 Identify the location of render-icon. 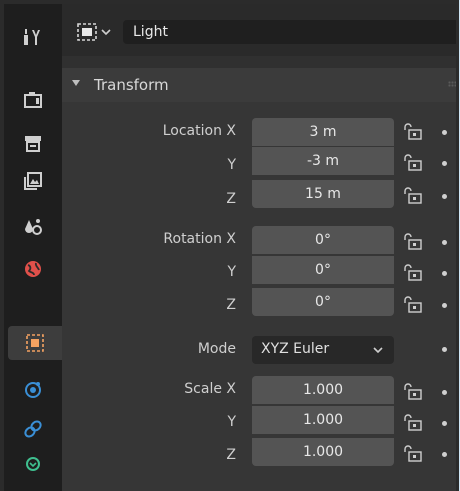
(33, 100).